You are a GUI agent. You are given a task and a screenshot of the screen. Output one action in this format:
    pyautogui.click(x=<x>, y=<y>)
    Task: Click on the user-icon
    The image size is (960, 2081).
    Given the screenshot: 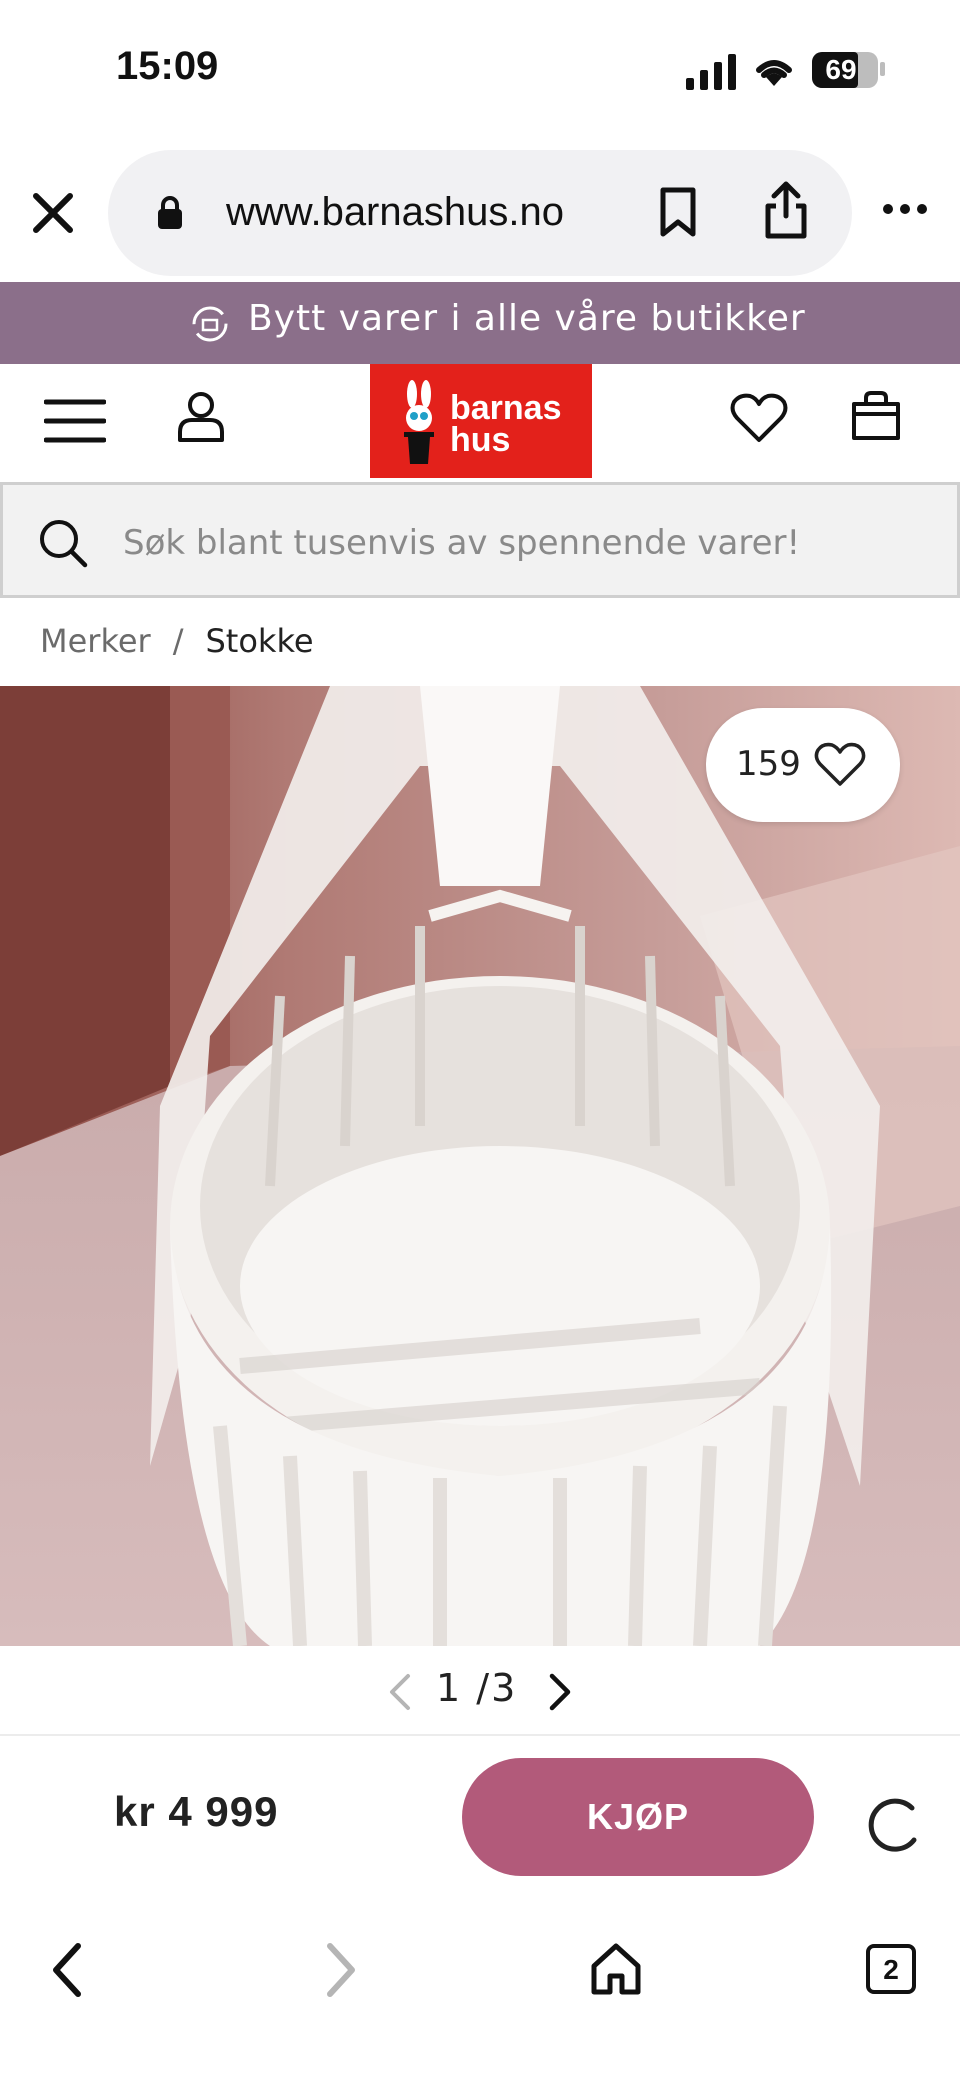 What is the action you would take?
    pyautogui.click(x=201, y=417)
    